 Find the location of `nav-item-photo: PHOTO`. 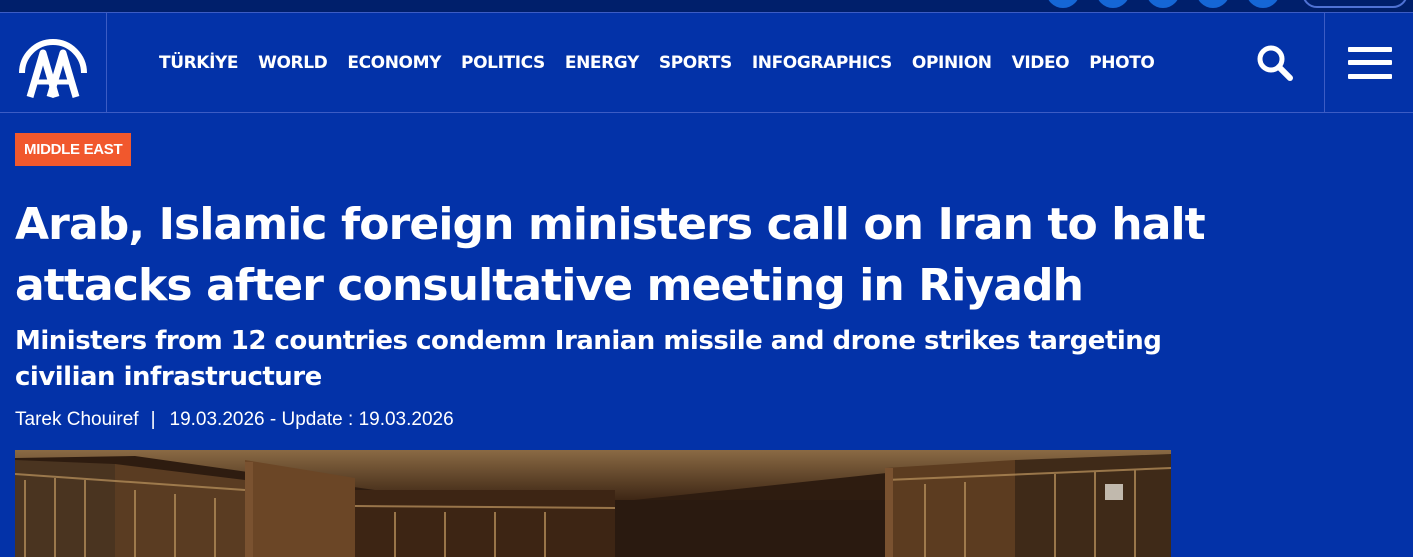

nav-item-photo: PHOTO is located at coordinates (1122, 63).